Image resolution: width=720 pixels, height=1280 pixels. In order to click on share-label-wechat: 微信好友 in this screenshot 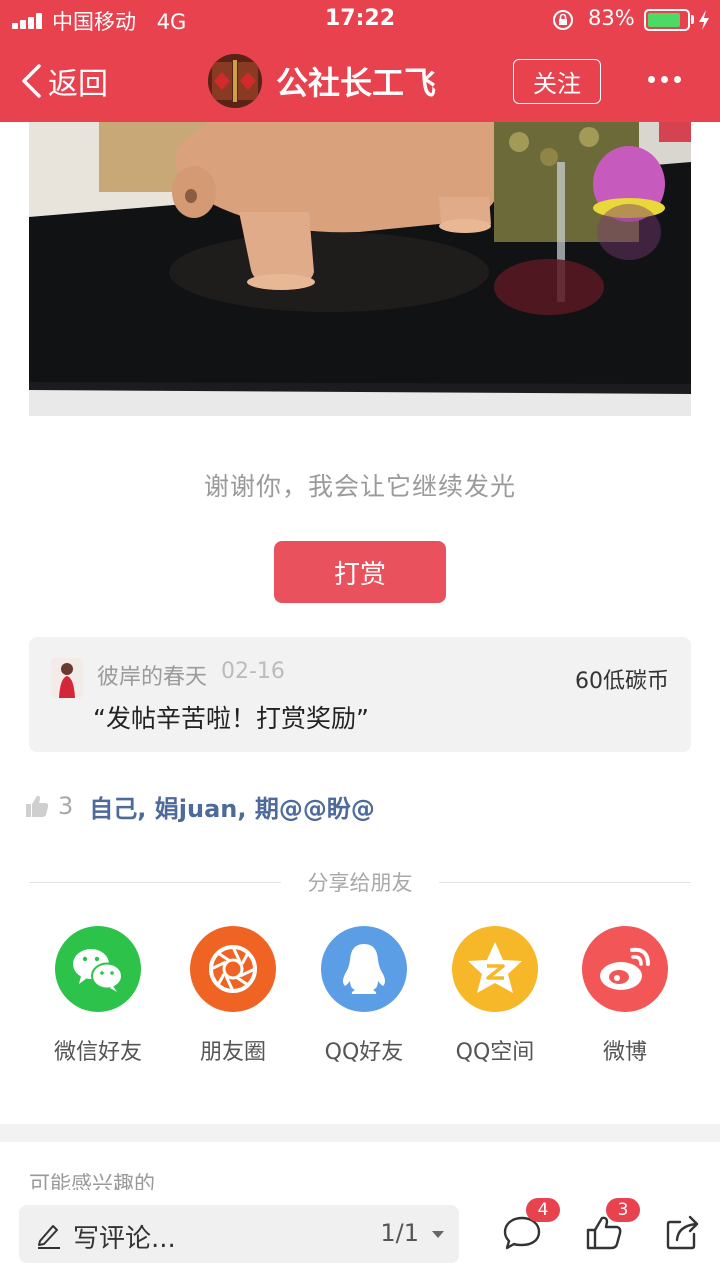, I will do `click(97, 1052)`.